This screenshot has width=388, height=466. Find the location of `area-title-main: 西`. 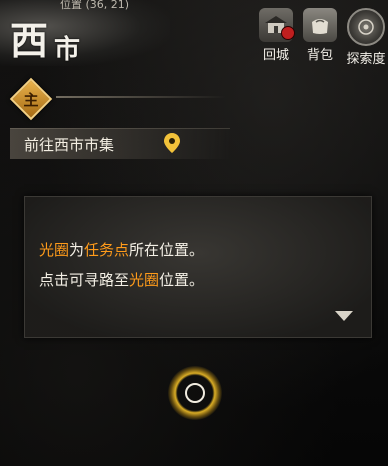

area-title-main: 西 is located at coordinates (32, 40).